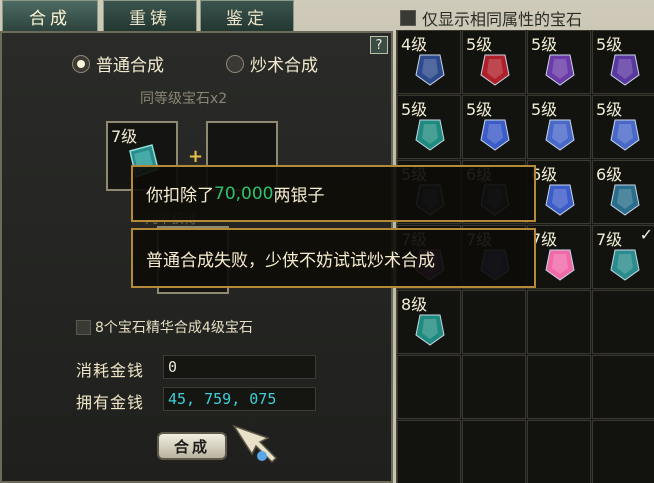 This screenshot has height=483, width=654. What do you see at coordinates (646, 234) in the screenshot?
I see `check-icon: ✓` at bounding box center [646, 234].